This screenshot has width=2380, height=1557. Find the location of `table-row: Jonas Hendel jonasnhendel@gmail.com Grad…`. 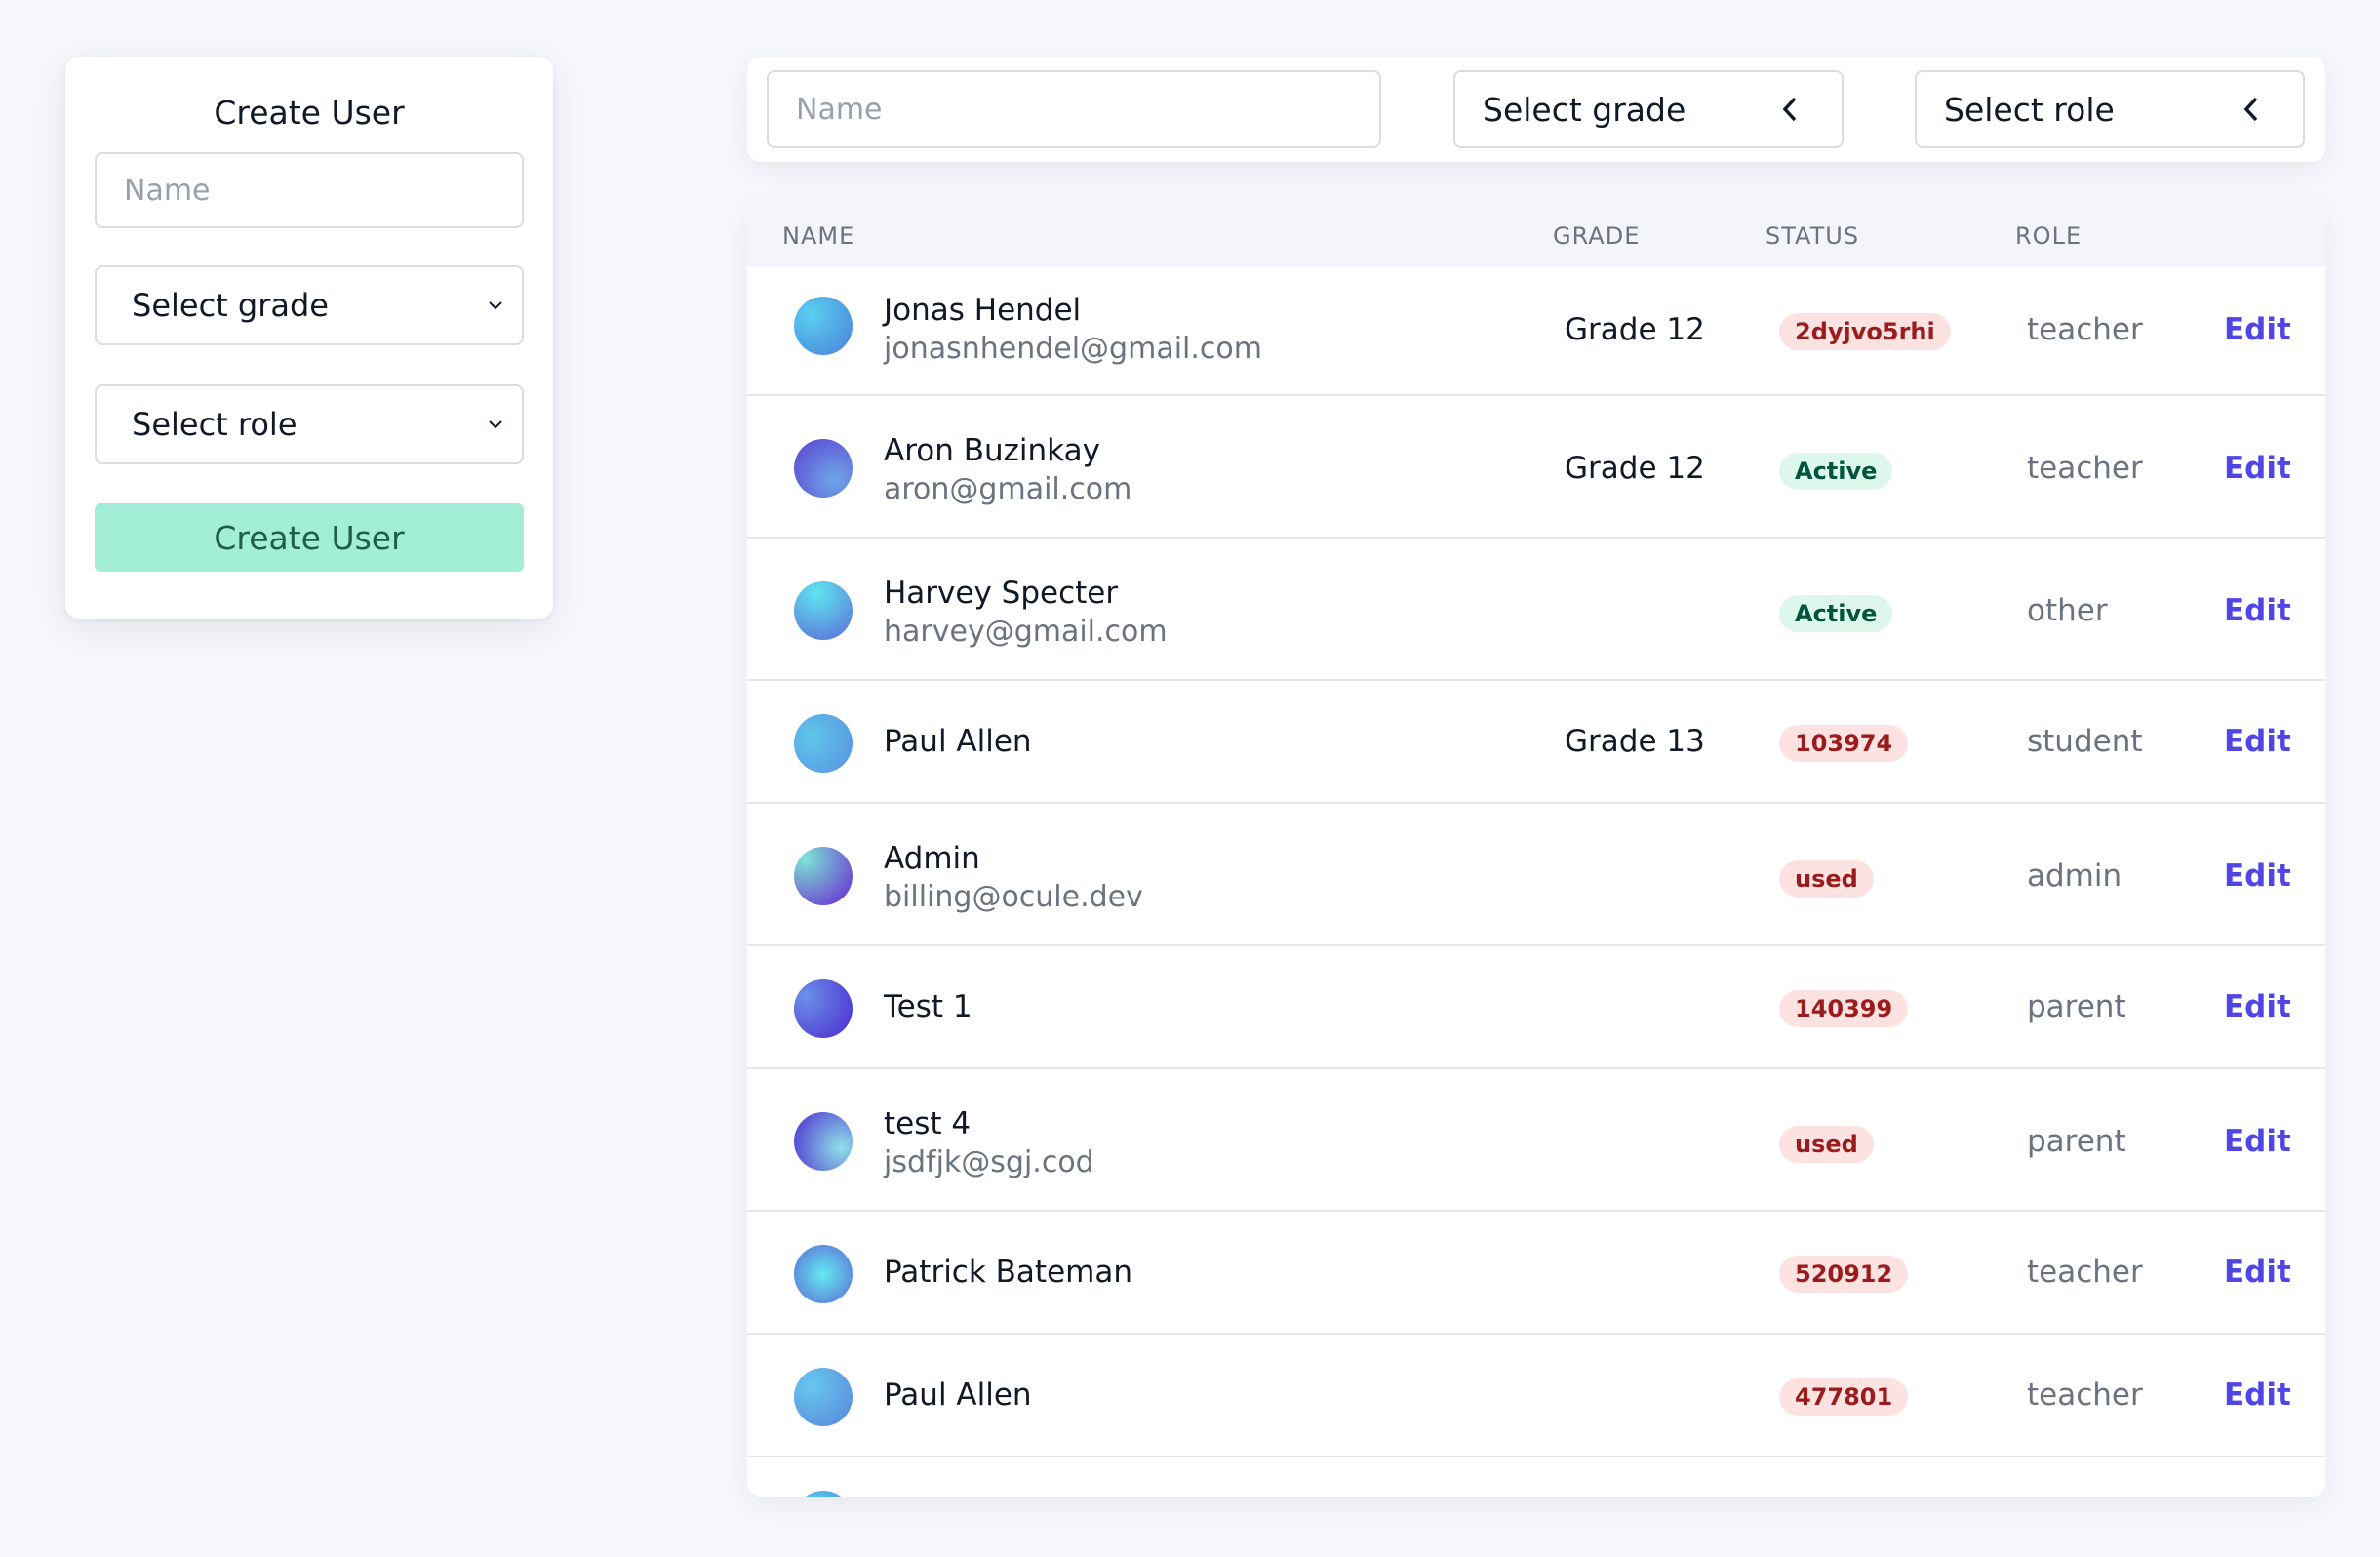

table-row: Jonas Hendel jonasnhendel@gmail.com Grad… is located at coordinates (1536, 331).